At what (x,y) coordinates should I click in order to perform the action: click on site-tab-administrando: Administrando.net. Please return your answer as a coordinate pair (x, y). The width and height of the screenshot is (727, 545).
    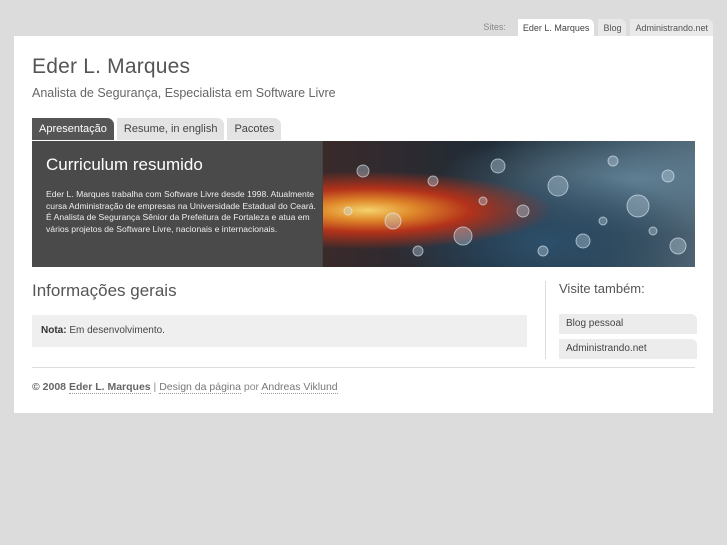
    Looking at the image, I should click on (671, 27).